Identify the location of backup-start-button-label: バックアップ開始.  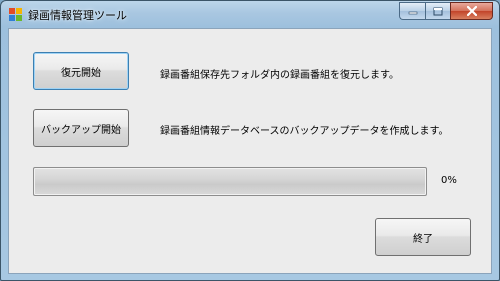
(81, 130).